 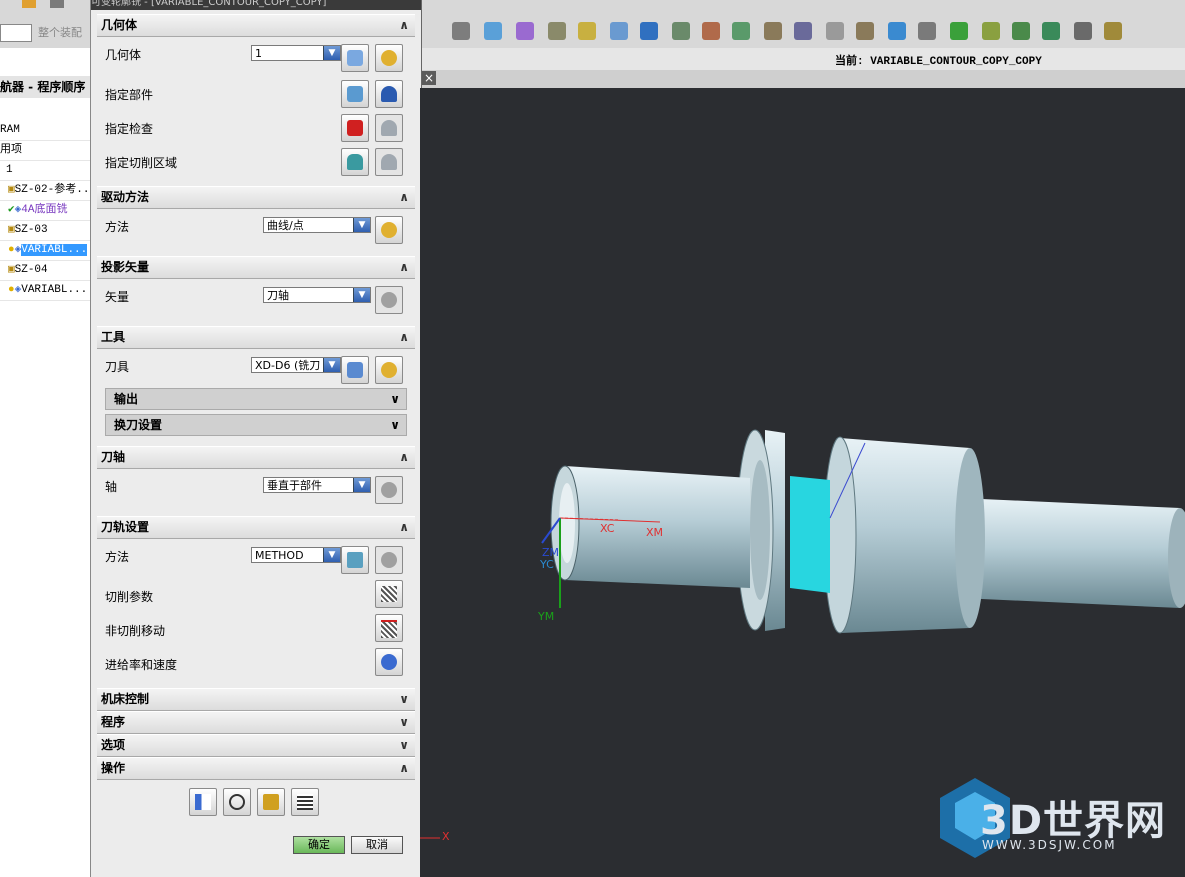 I want to click on tool-icon, so click(x=1021, y=31).